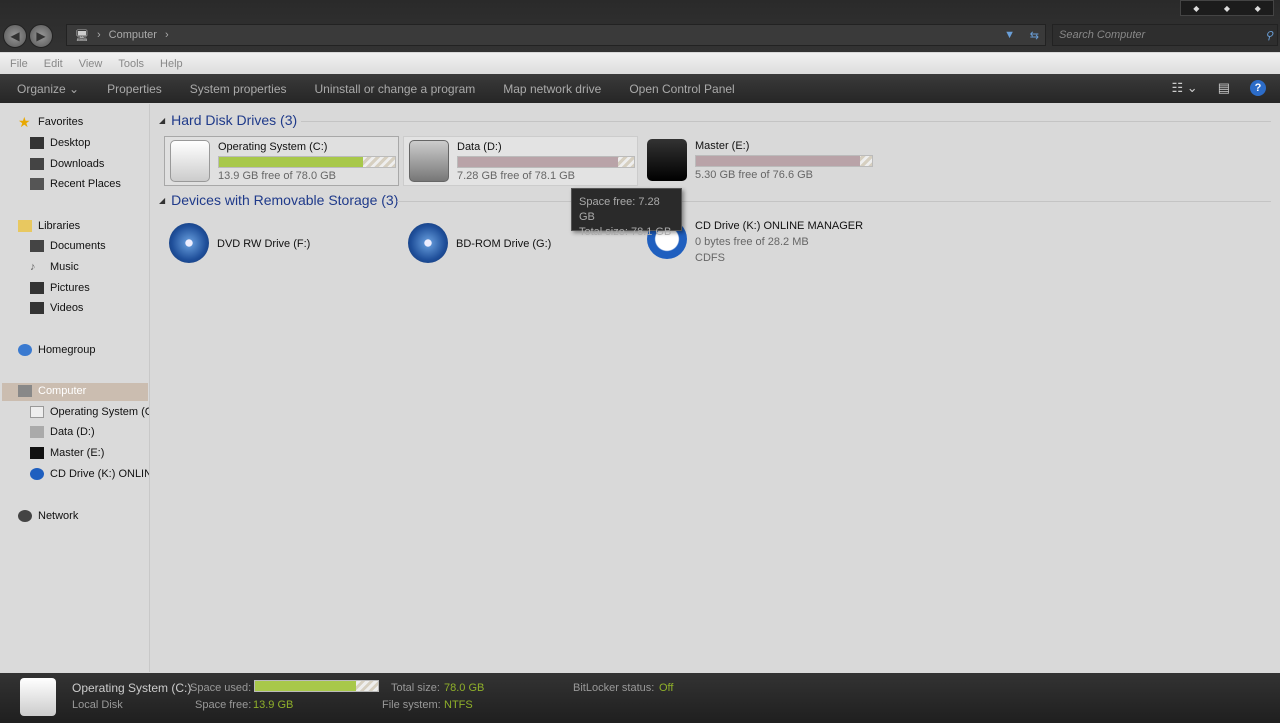 The width and height of the screenshot is (1280, 723). I want to click on preview-pane-icon: ▤, so click(1224, 88).